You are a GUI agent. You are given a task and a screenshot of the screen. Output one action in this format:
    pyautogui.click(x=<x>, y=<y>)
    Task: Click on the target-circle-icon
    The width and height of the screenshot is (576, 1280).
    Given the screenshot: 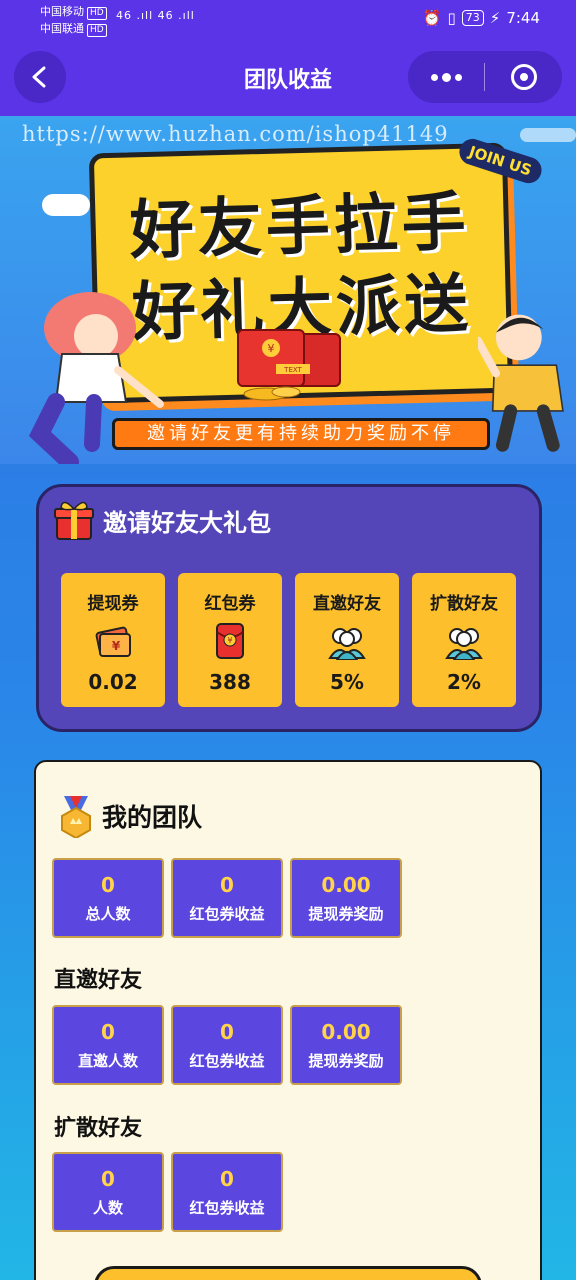 What is the action you would take?
    pyautogui.click(x=523, y=77)
    